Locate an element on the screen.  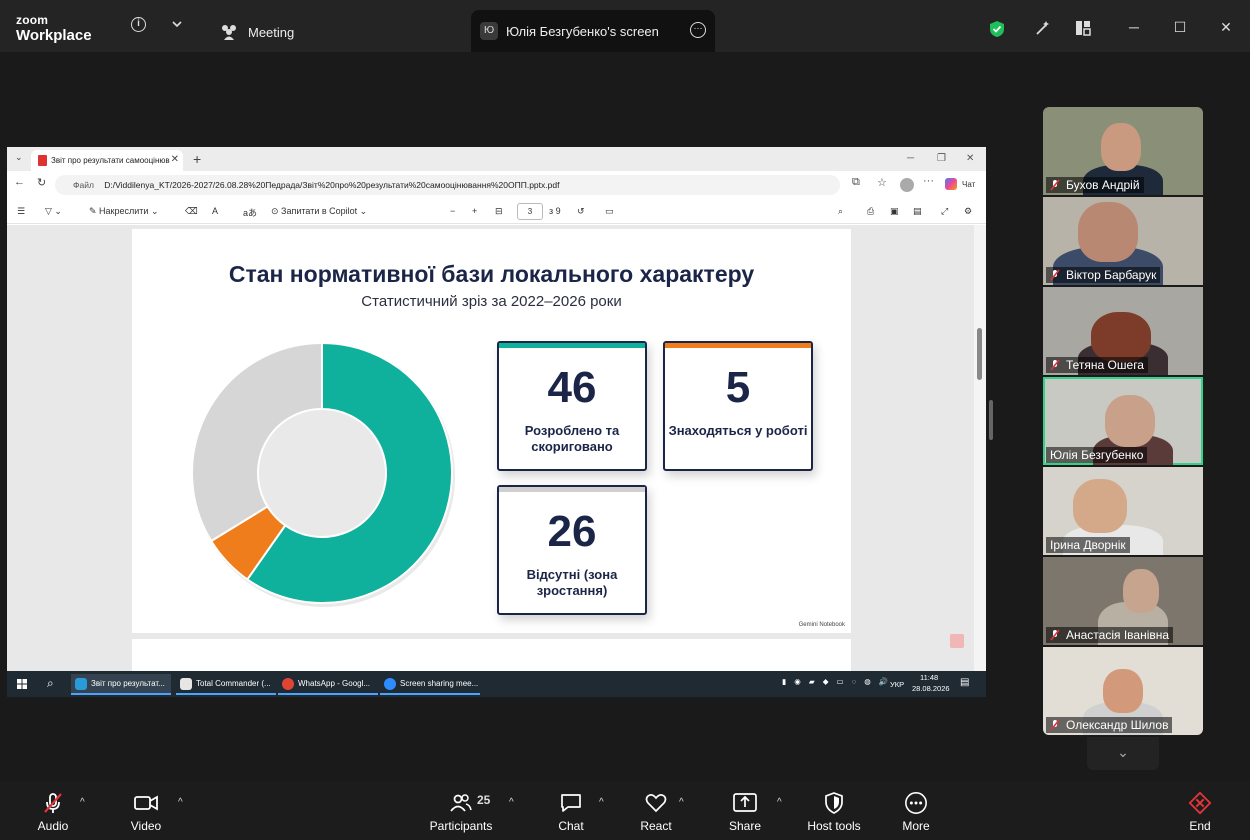
gallery-next-page-button: ⌄ is located at coordinates (1123, 753).